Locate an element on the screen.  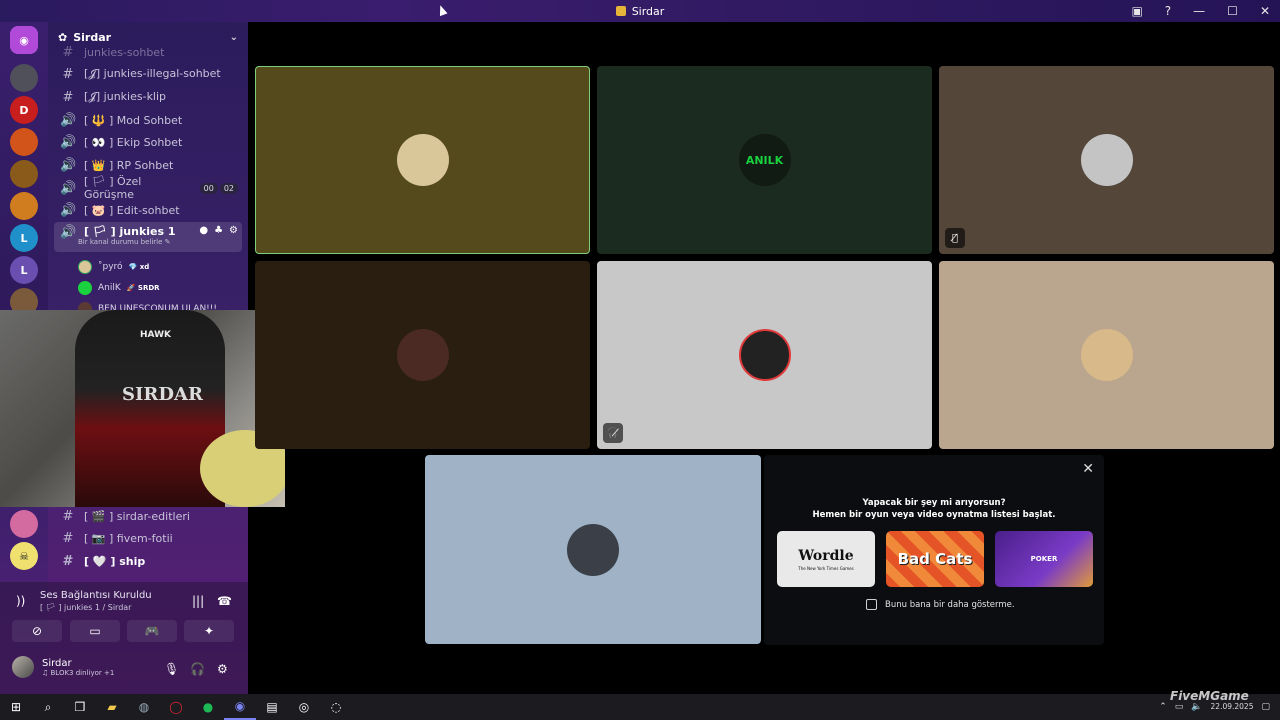
server-icon-10: ☠ is located at coordinates (24, 556).